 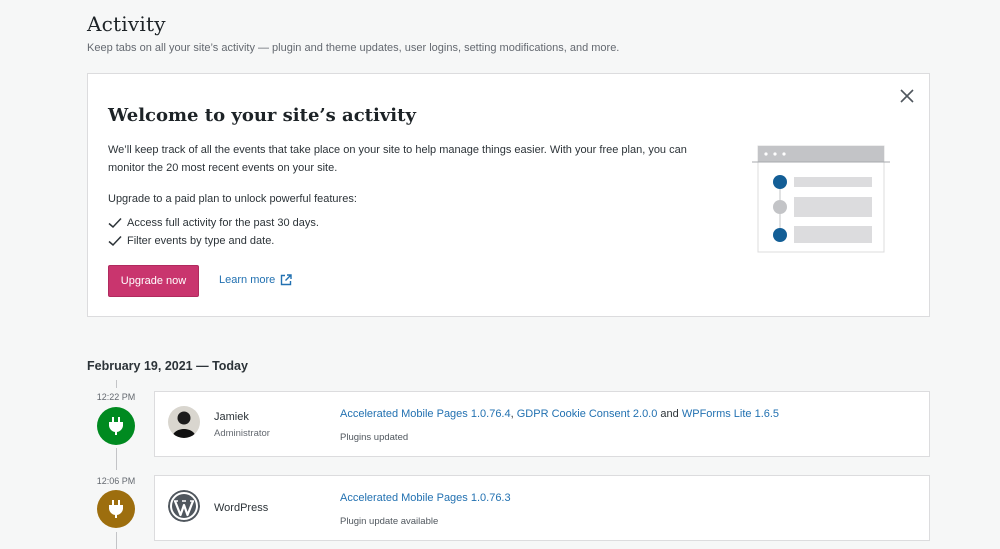 What do you see at coordinates (374, 437) in the screenshot?
I see `event-status: Plugins updated` at bounding box center [374, 437].